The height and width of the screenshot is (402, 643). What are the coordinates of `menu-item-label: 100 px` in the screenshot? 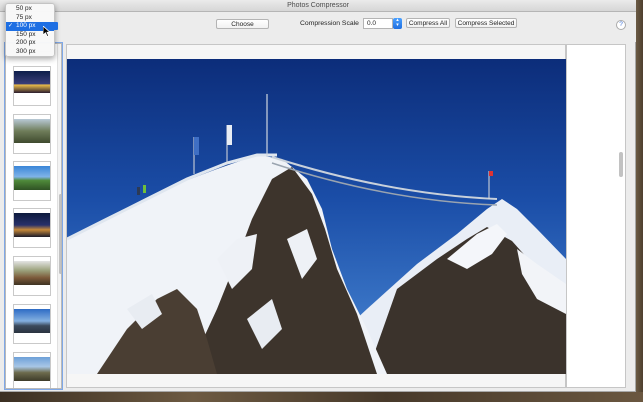 It's located at (26, 25).